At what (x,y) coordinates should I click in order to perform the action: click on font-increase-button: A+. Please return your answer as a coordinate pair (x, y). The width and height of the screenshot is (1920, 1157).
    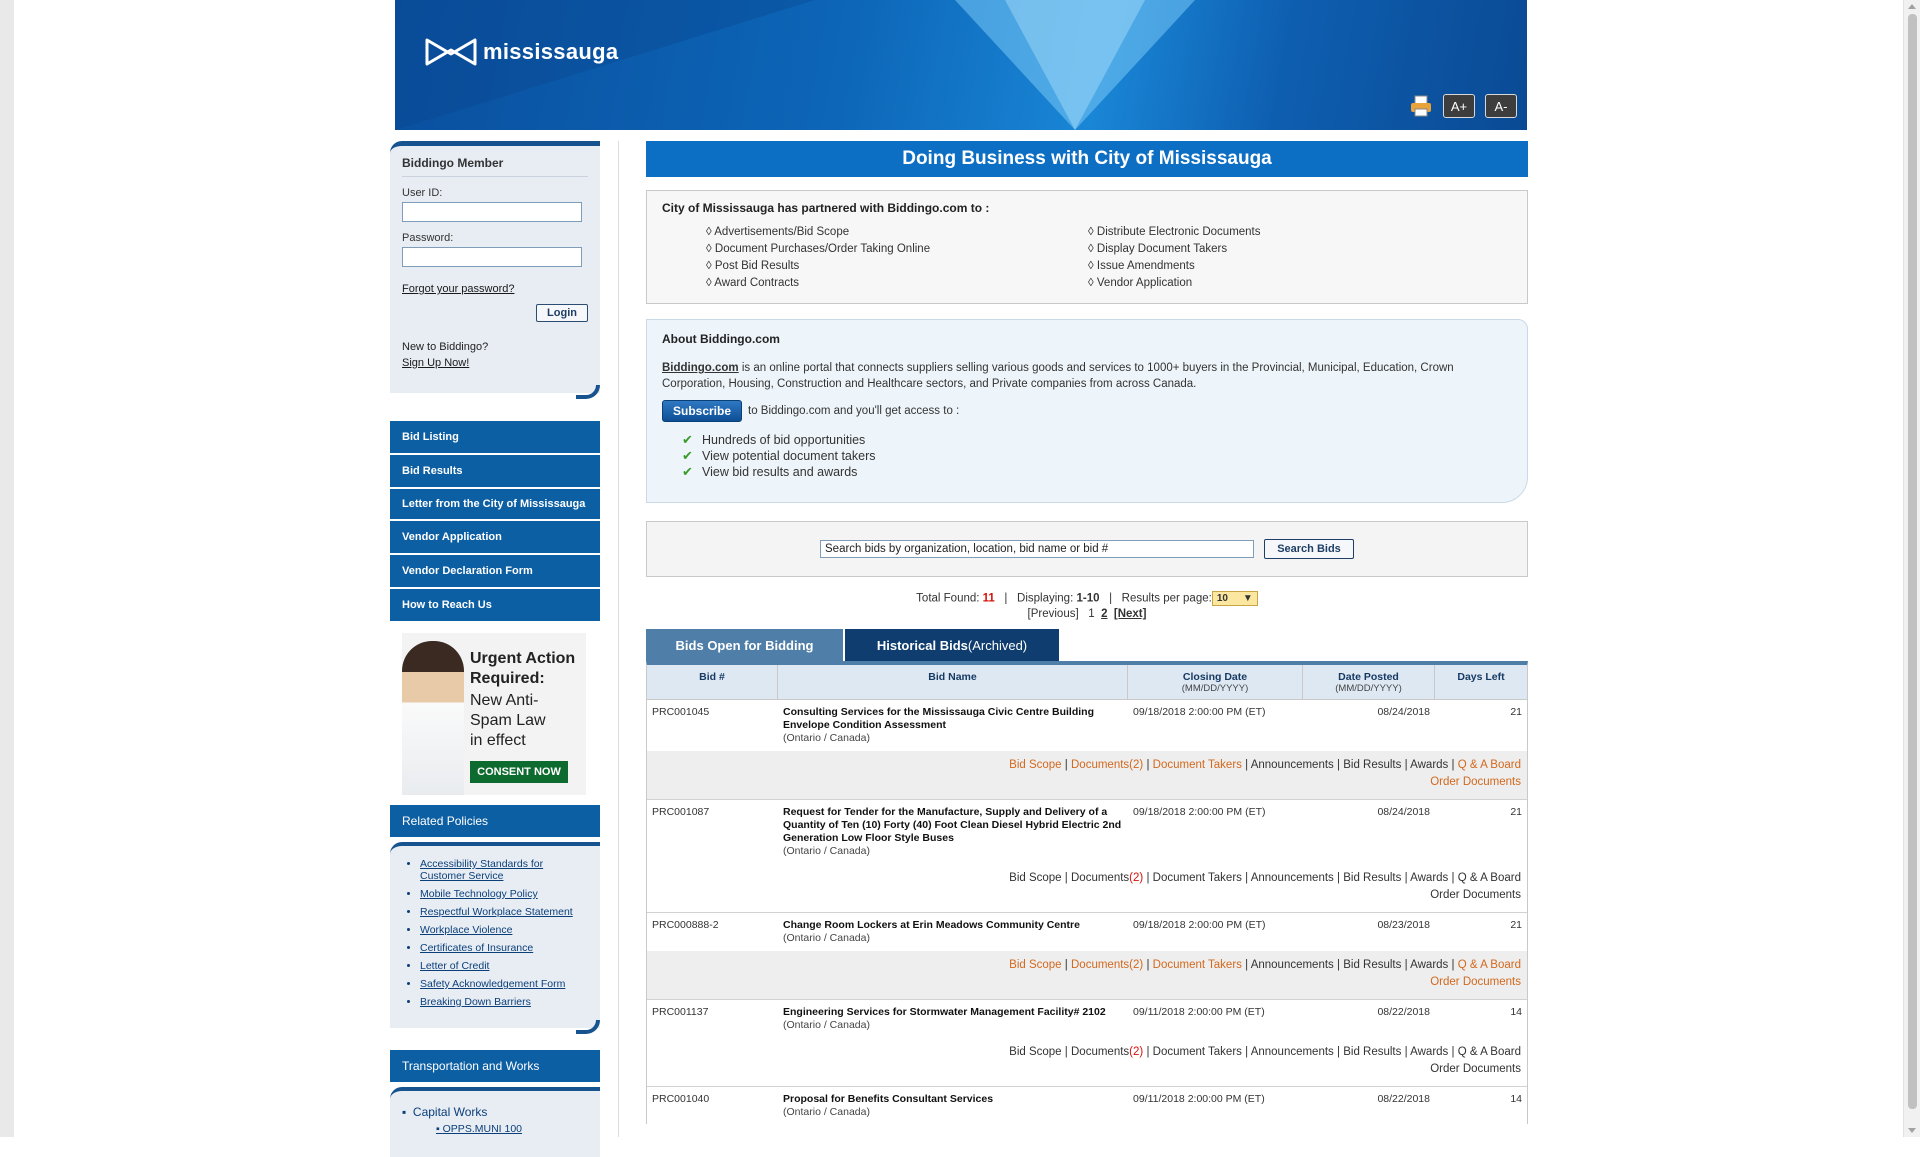
    Looking at the image, I should click on (1459, 106).